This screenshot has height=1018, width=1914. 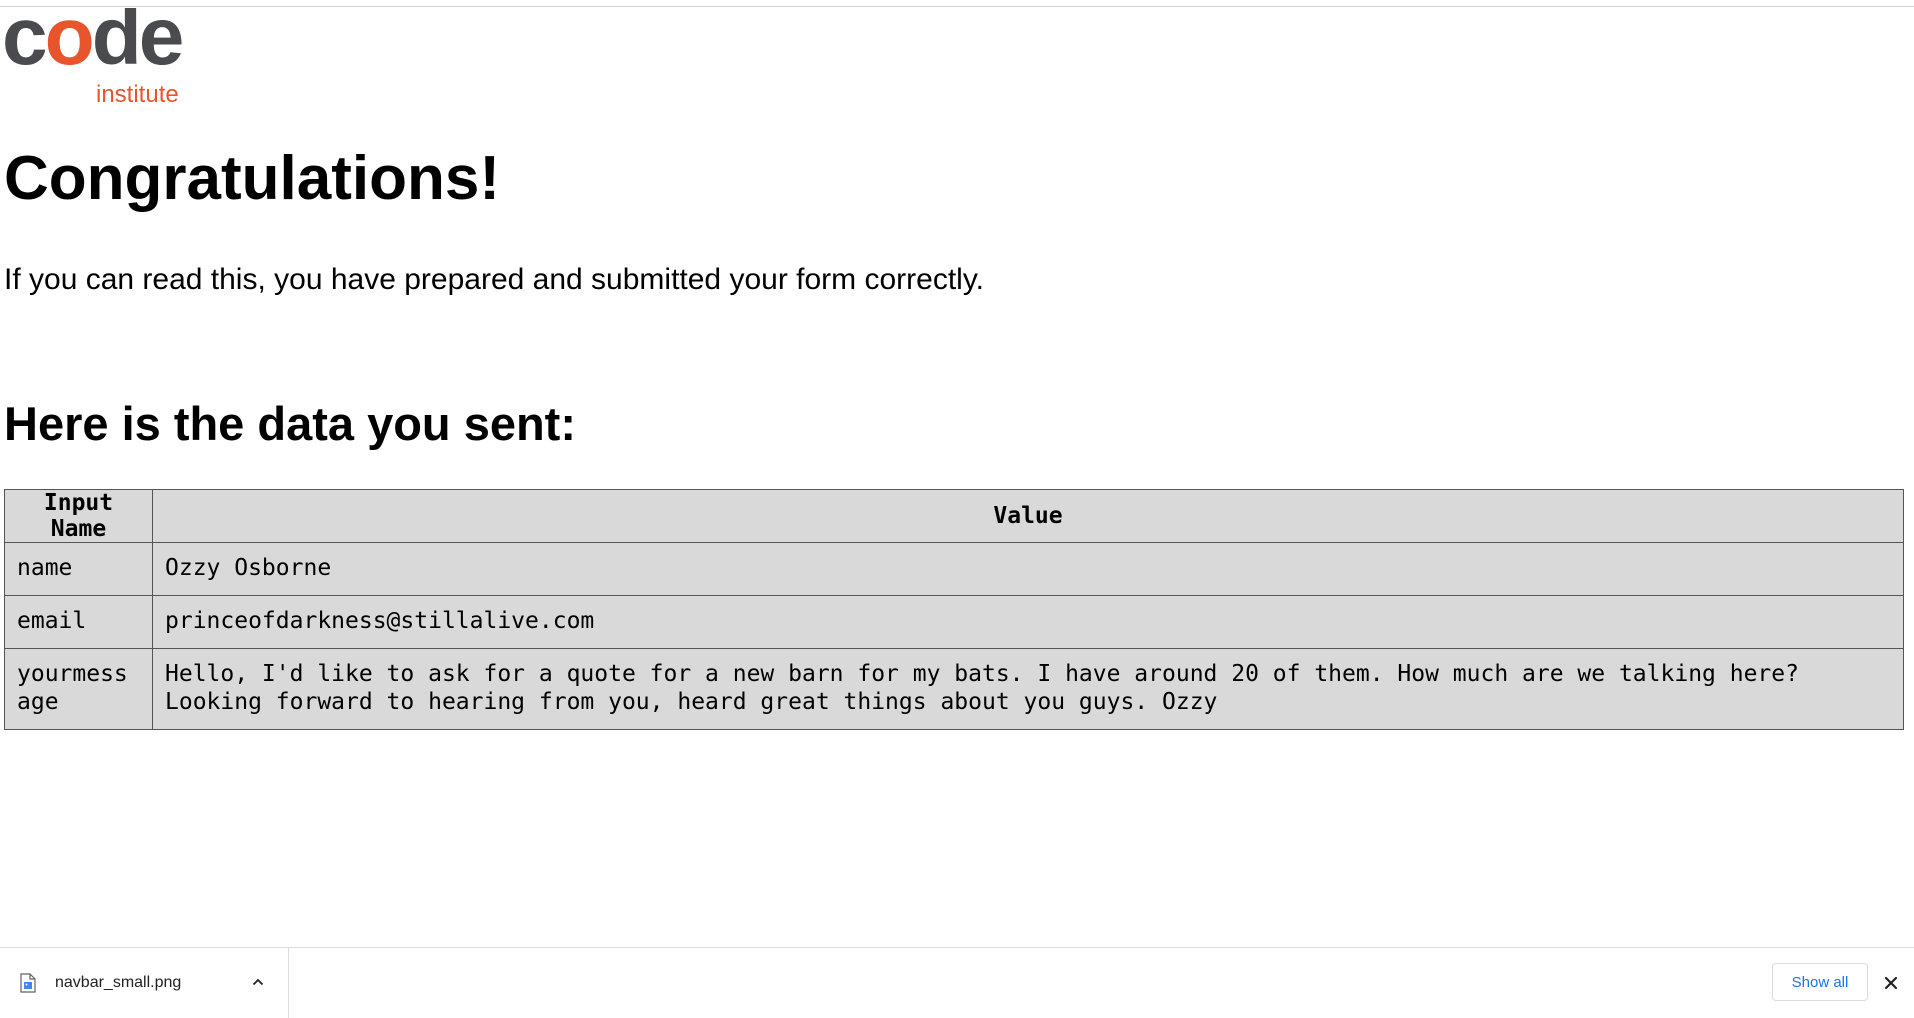 I want to click on code-institute-logo: code institute, so click(x=104, y=61).